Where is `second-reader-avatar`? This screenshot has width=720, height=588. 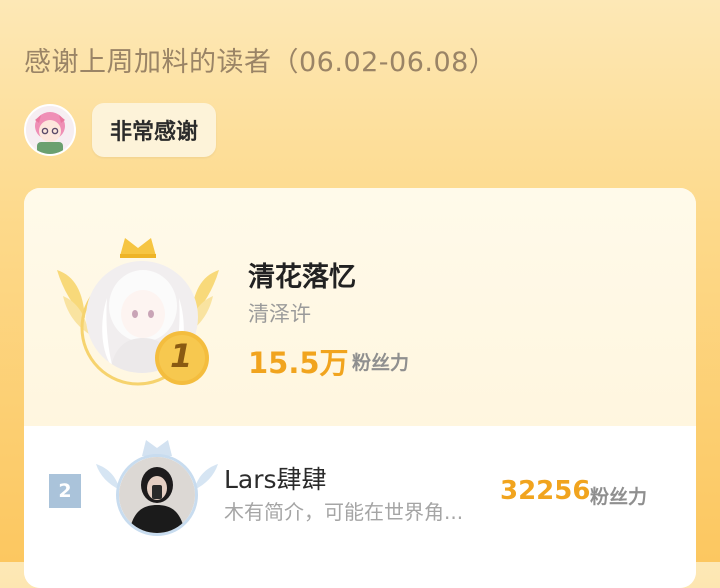 second-reader-avatar is located at coordinates (157, 495).